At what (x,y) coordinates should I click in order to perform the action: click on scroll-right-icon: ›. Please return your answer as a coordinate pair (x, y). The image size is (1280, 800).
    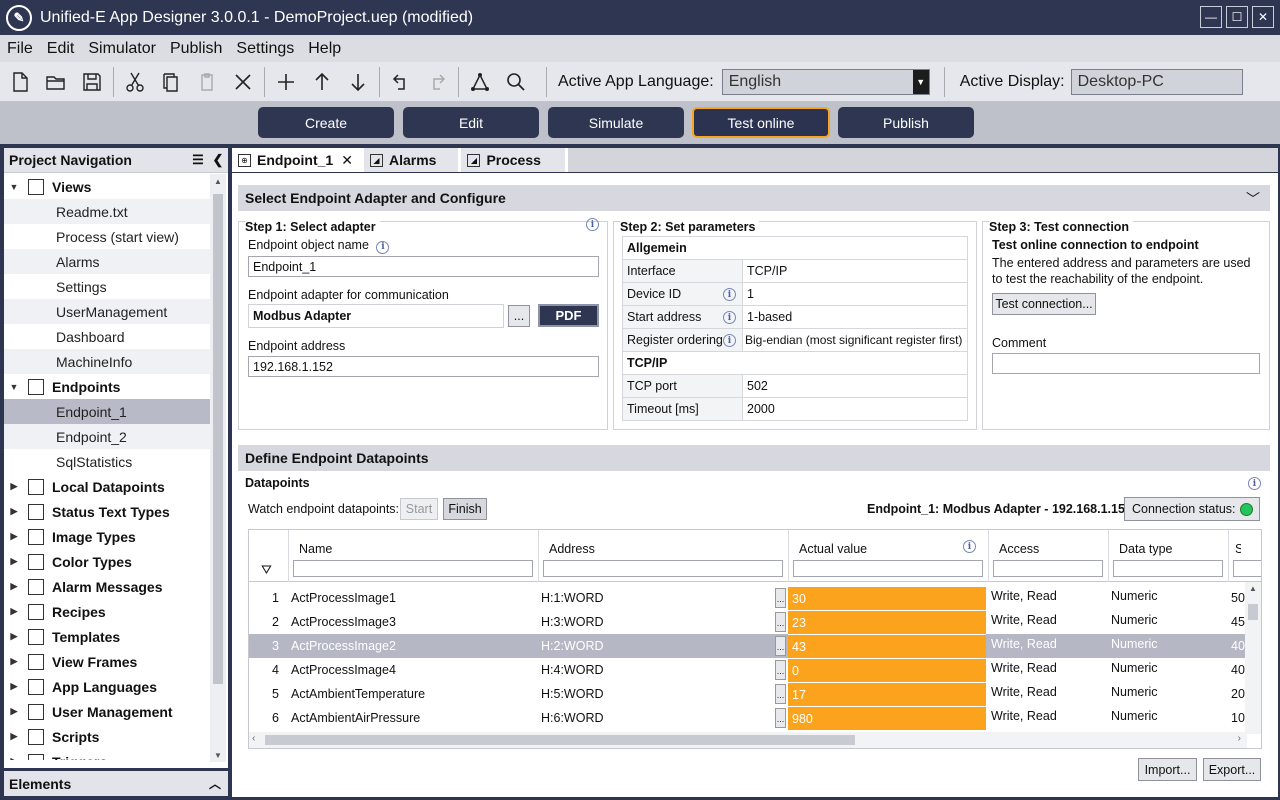
    Looking at the image, I should click on (1239, 738).